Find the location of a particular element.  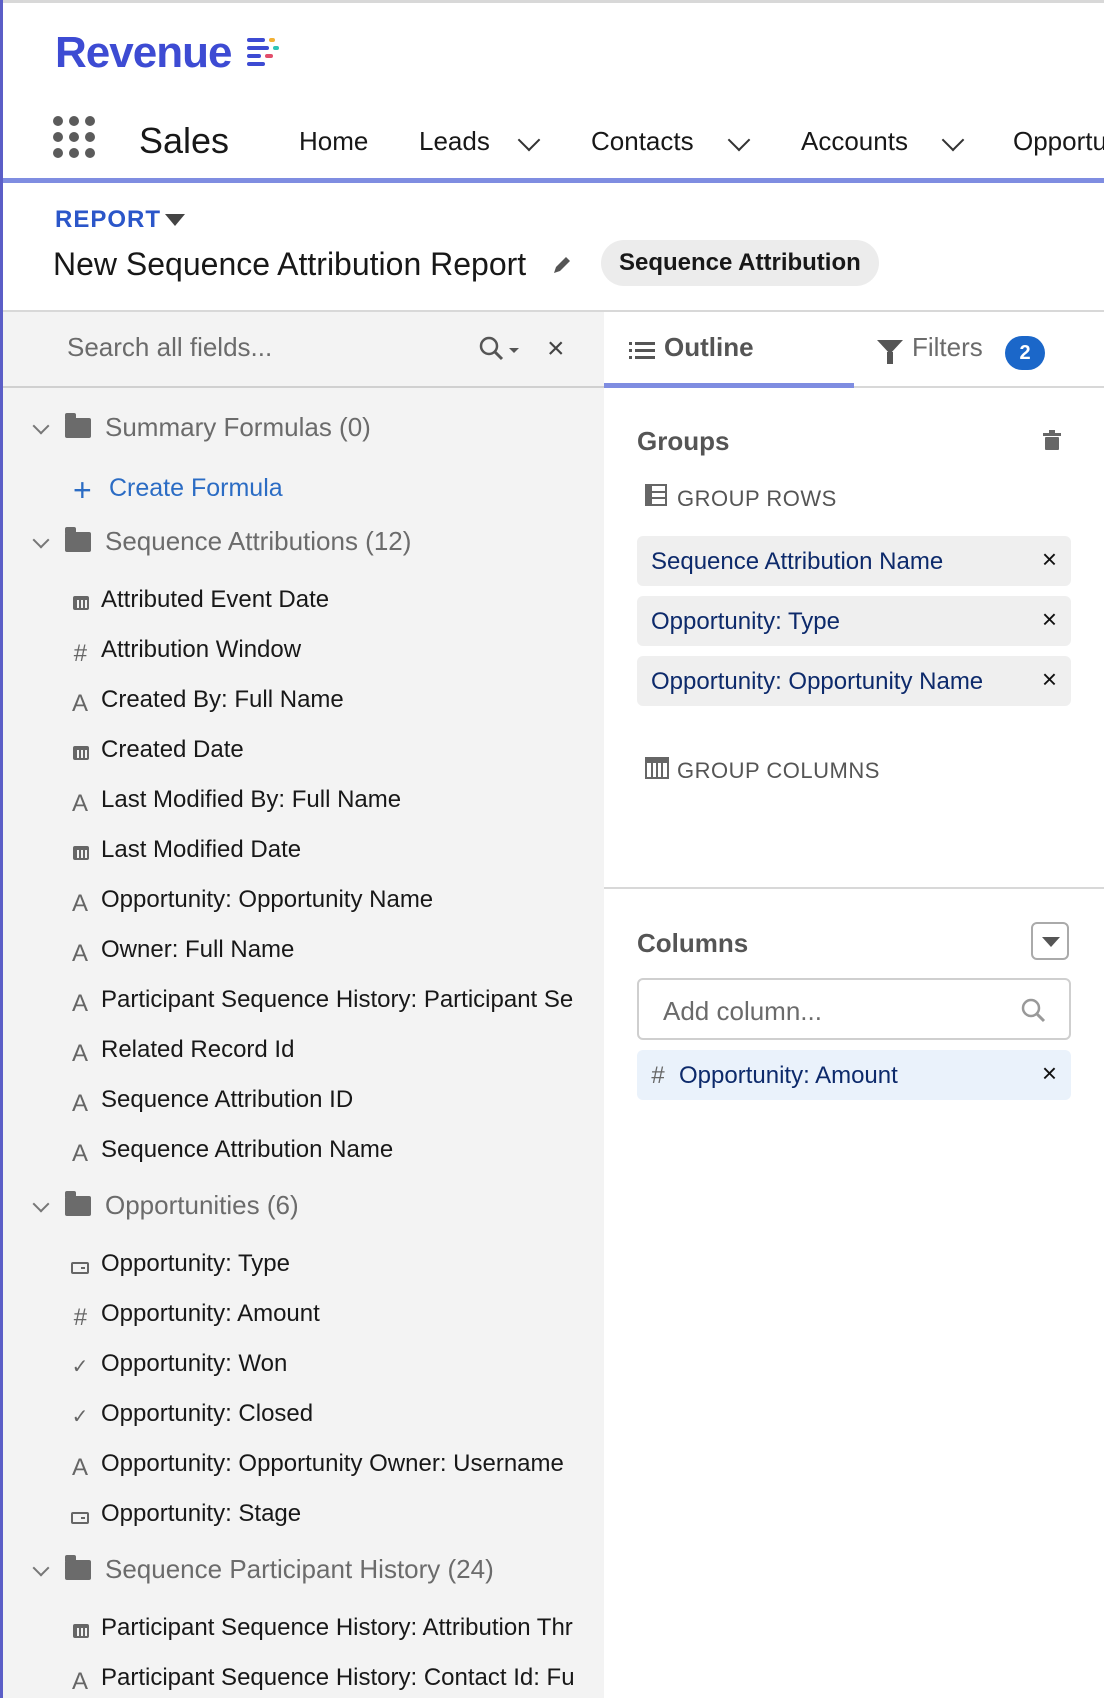

close-icon: × is located at coordinates (556, 349).